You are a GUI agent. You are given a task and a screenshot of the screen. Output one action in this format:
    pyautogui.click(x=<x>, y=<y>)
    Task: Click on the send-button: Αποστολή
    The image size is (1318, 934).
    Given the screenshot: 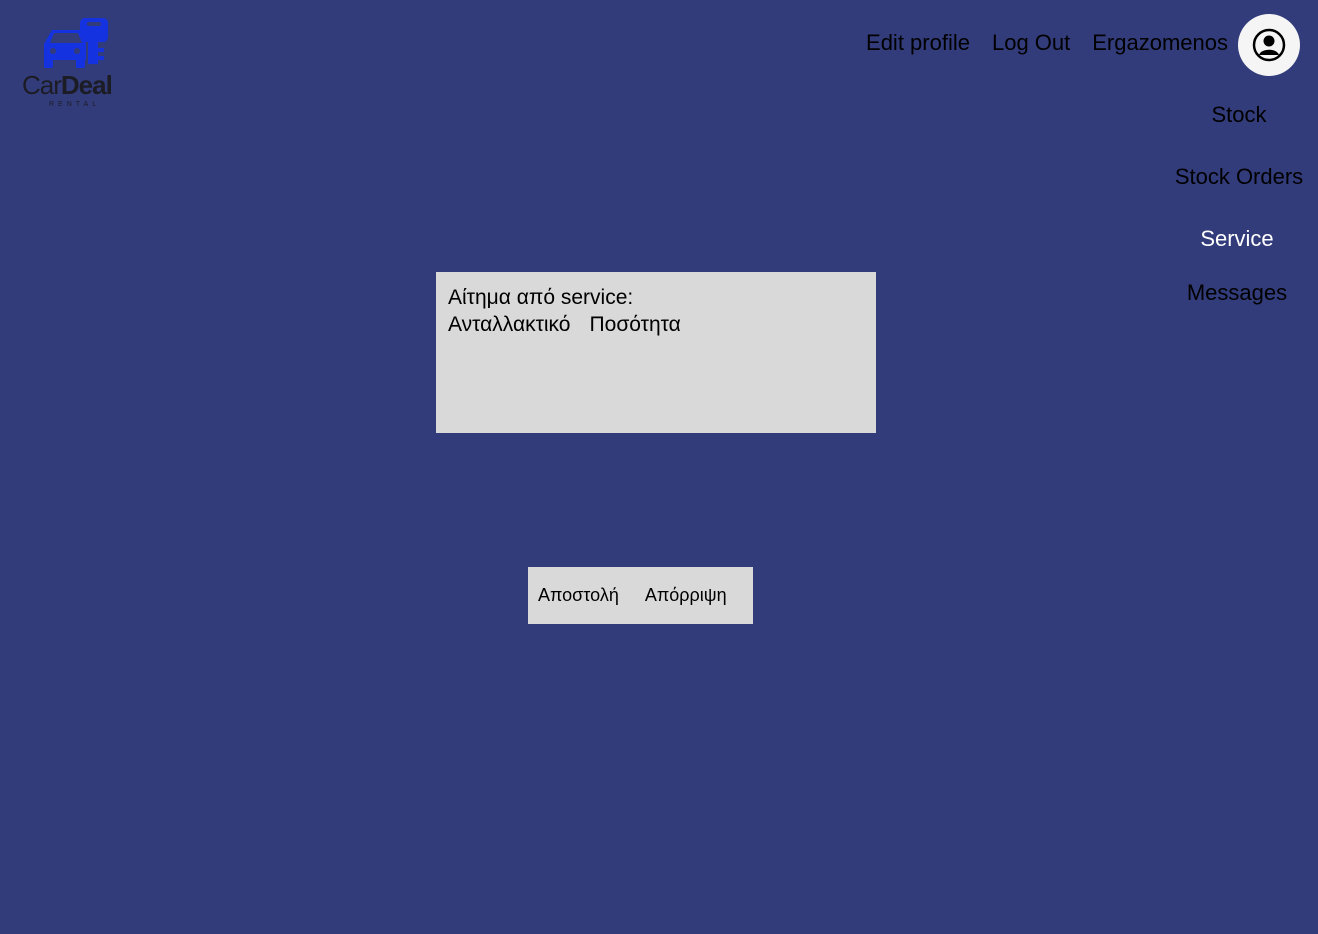 What is the action you would take?
    pyautogui.click(x=578, y=595)
    